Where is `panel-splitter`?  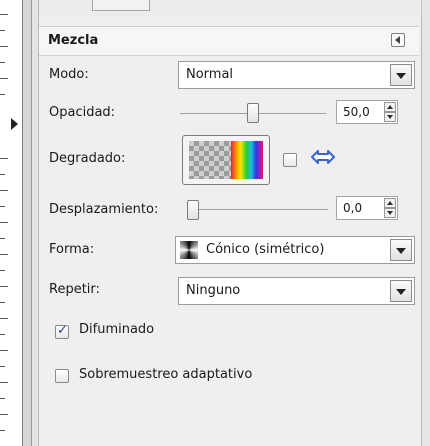 panel-splitter is located at coordinates (27, 223).